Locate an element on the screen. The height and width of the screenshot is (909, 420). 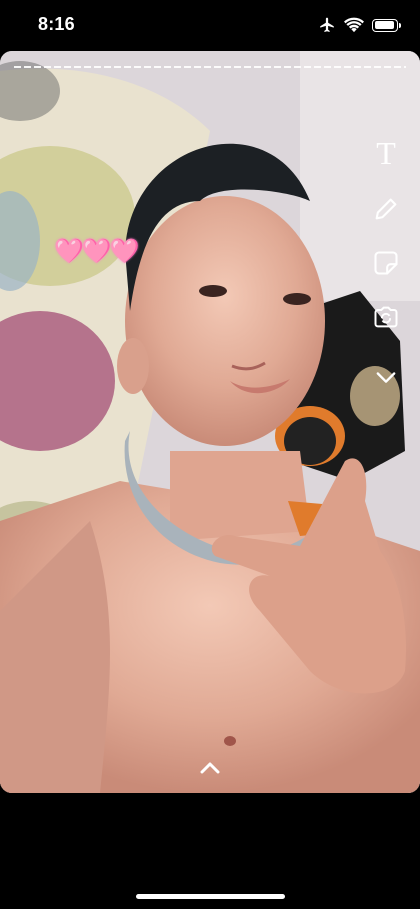
text-tool-button: T is located at coordinates (386, 153).